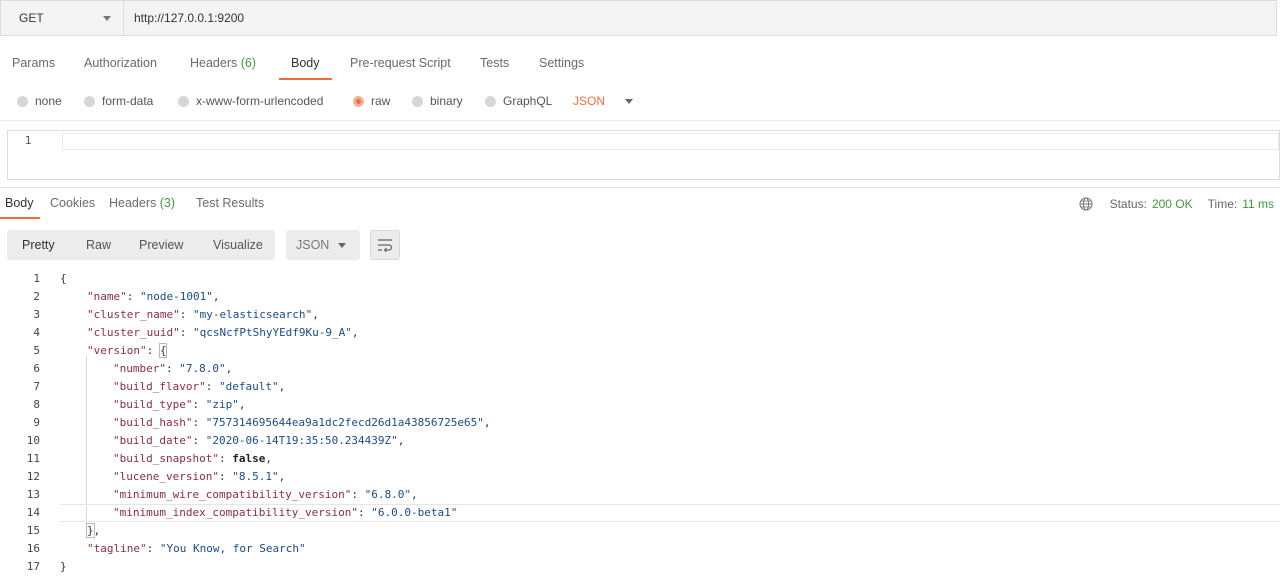  I want to click on radio-selected-icon, so click(358, 101).